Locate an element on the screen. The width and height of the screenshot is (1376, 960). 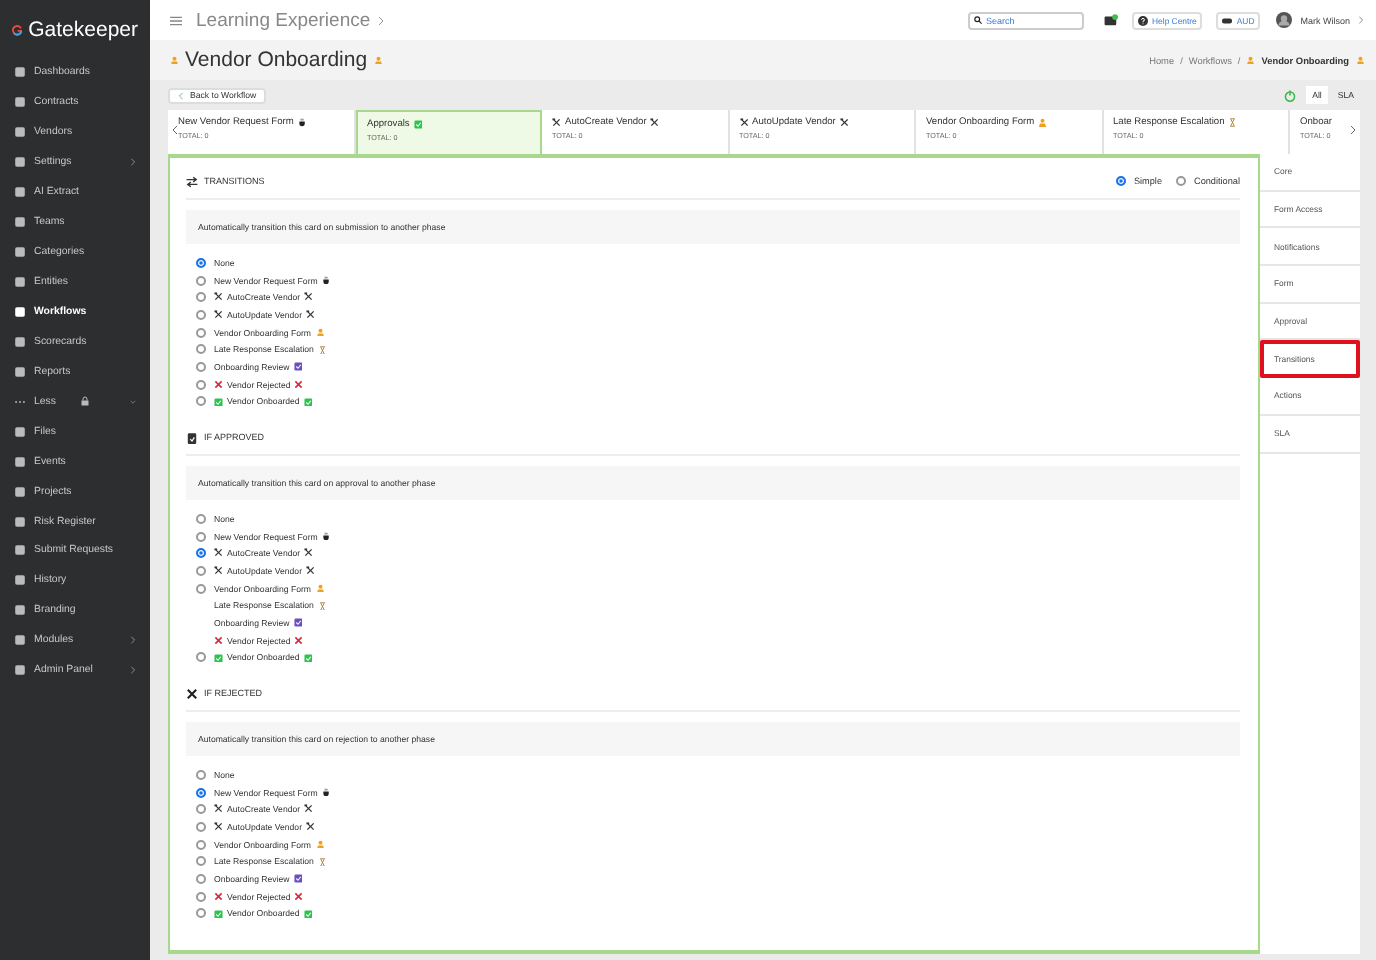
close-icon is located at coordinates (192, 693).